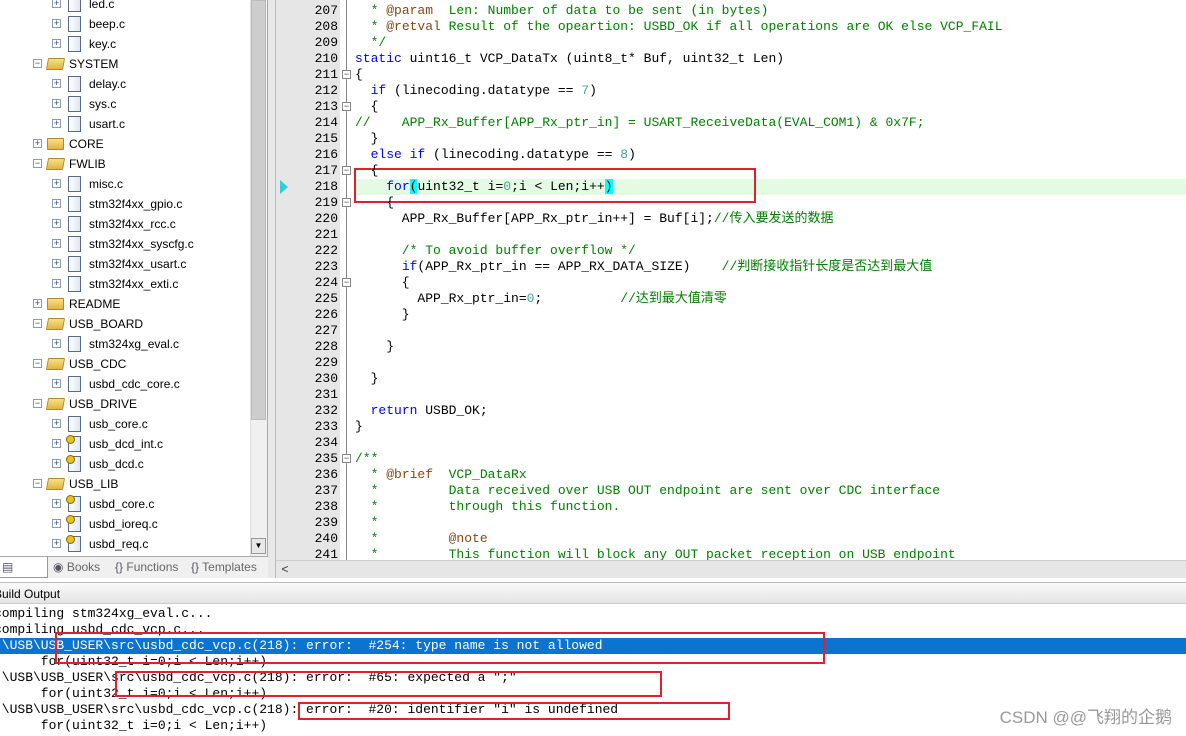 Image resolution: width=1186 pixels, height=736 pixels. What do you see at coordinates (258, 210) in the screenshot?
I see `tree-scrollbar-thumb` at bounding box center [258, 210].